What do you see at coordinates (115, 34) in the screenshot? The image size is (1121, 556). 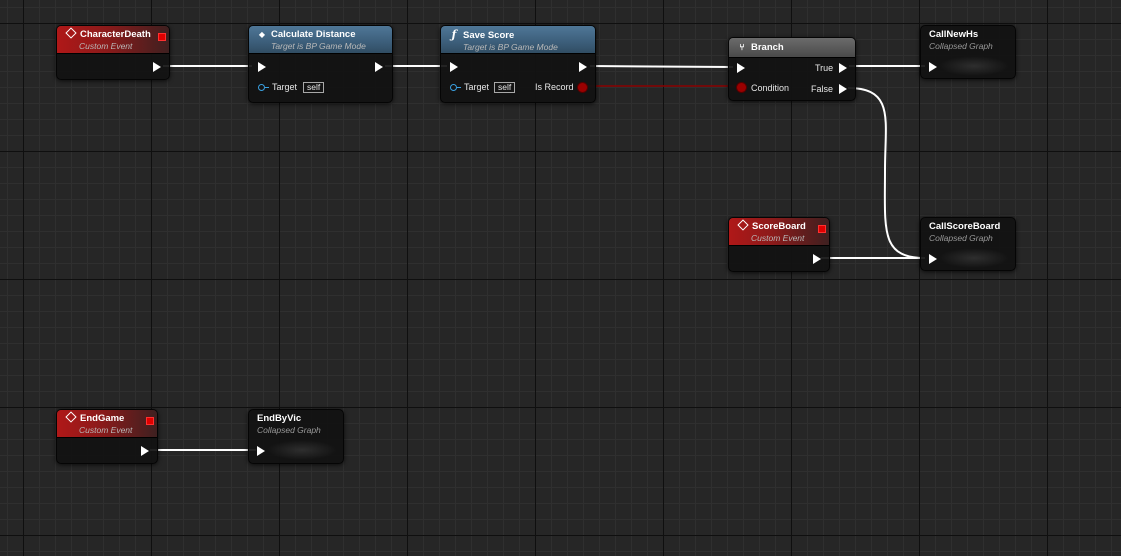 I see `node-title: CharacterDeath` at bounding box center [115, 34].